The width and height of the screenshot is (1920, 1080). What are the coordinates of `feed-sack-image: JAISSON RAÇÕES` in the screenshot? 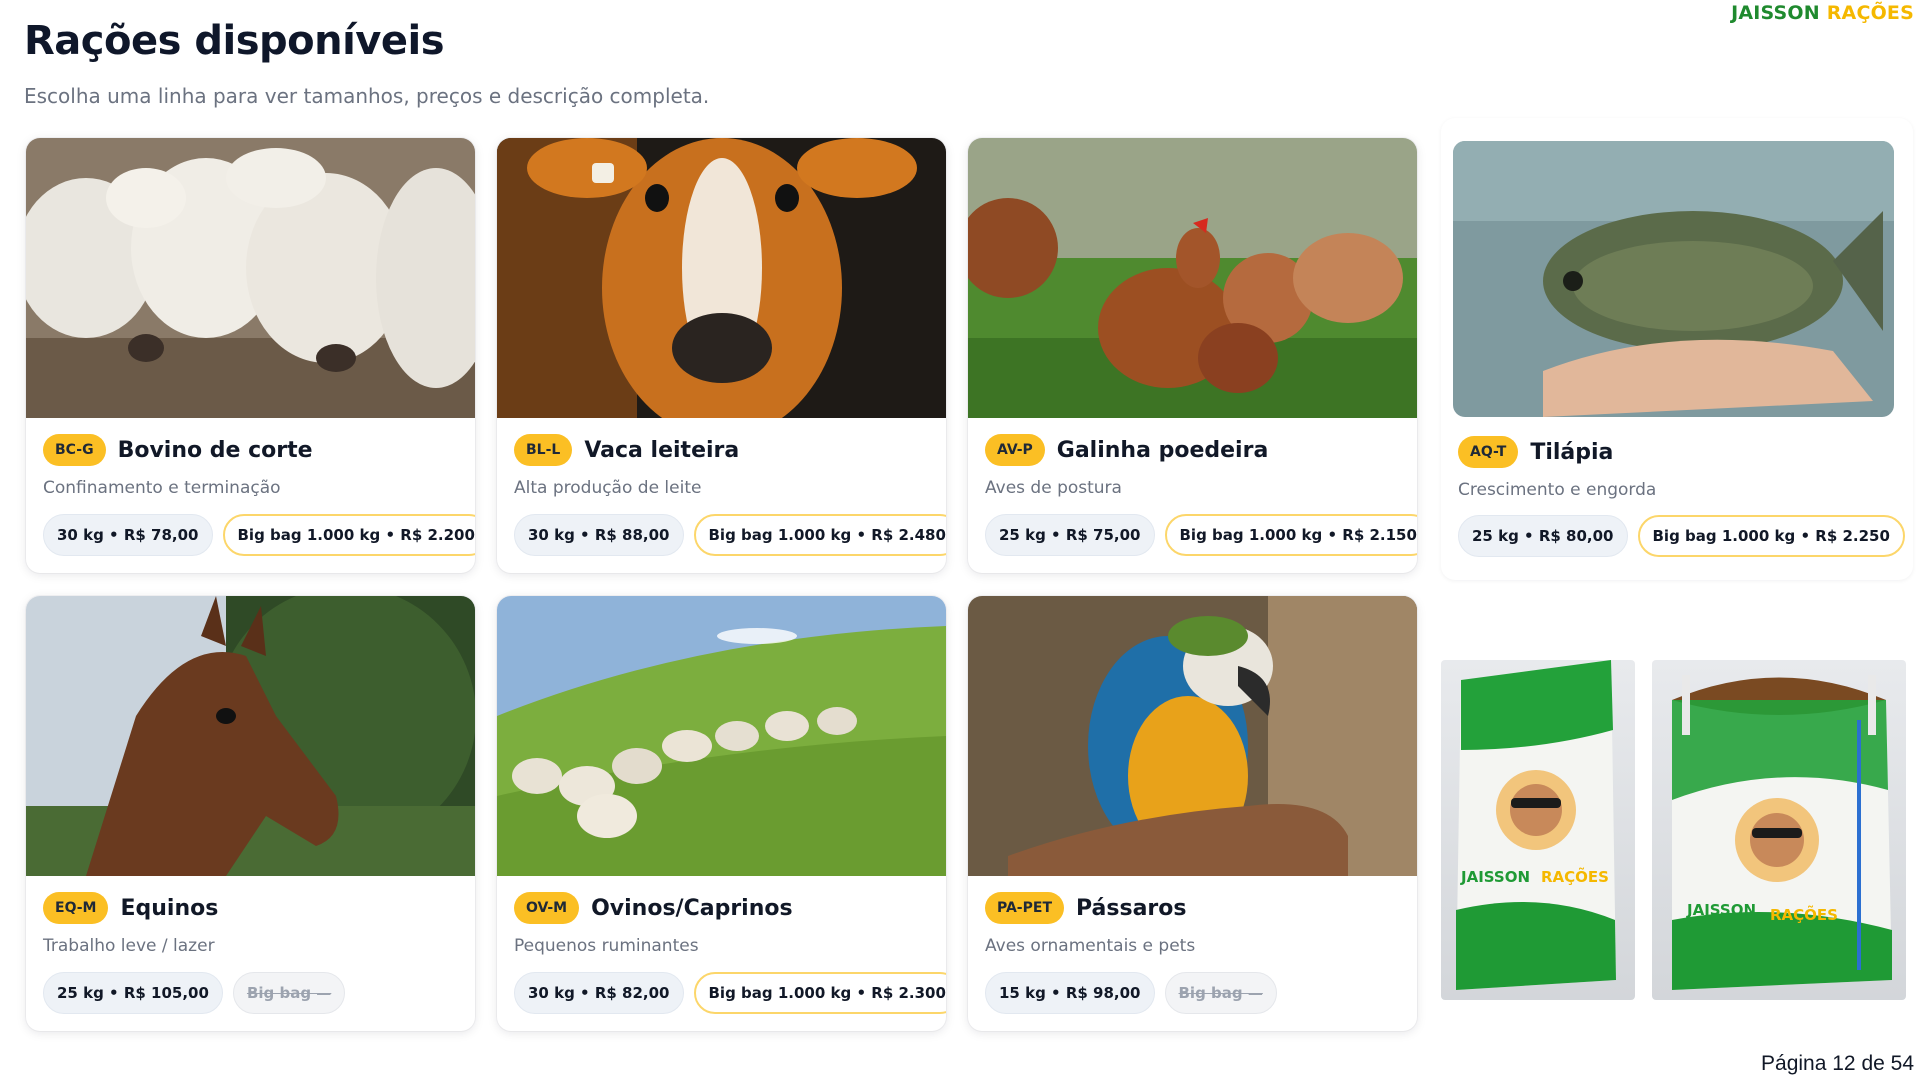 It's located at (1538, 830).